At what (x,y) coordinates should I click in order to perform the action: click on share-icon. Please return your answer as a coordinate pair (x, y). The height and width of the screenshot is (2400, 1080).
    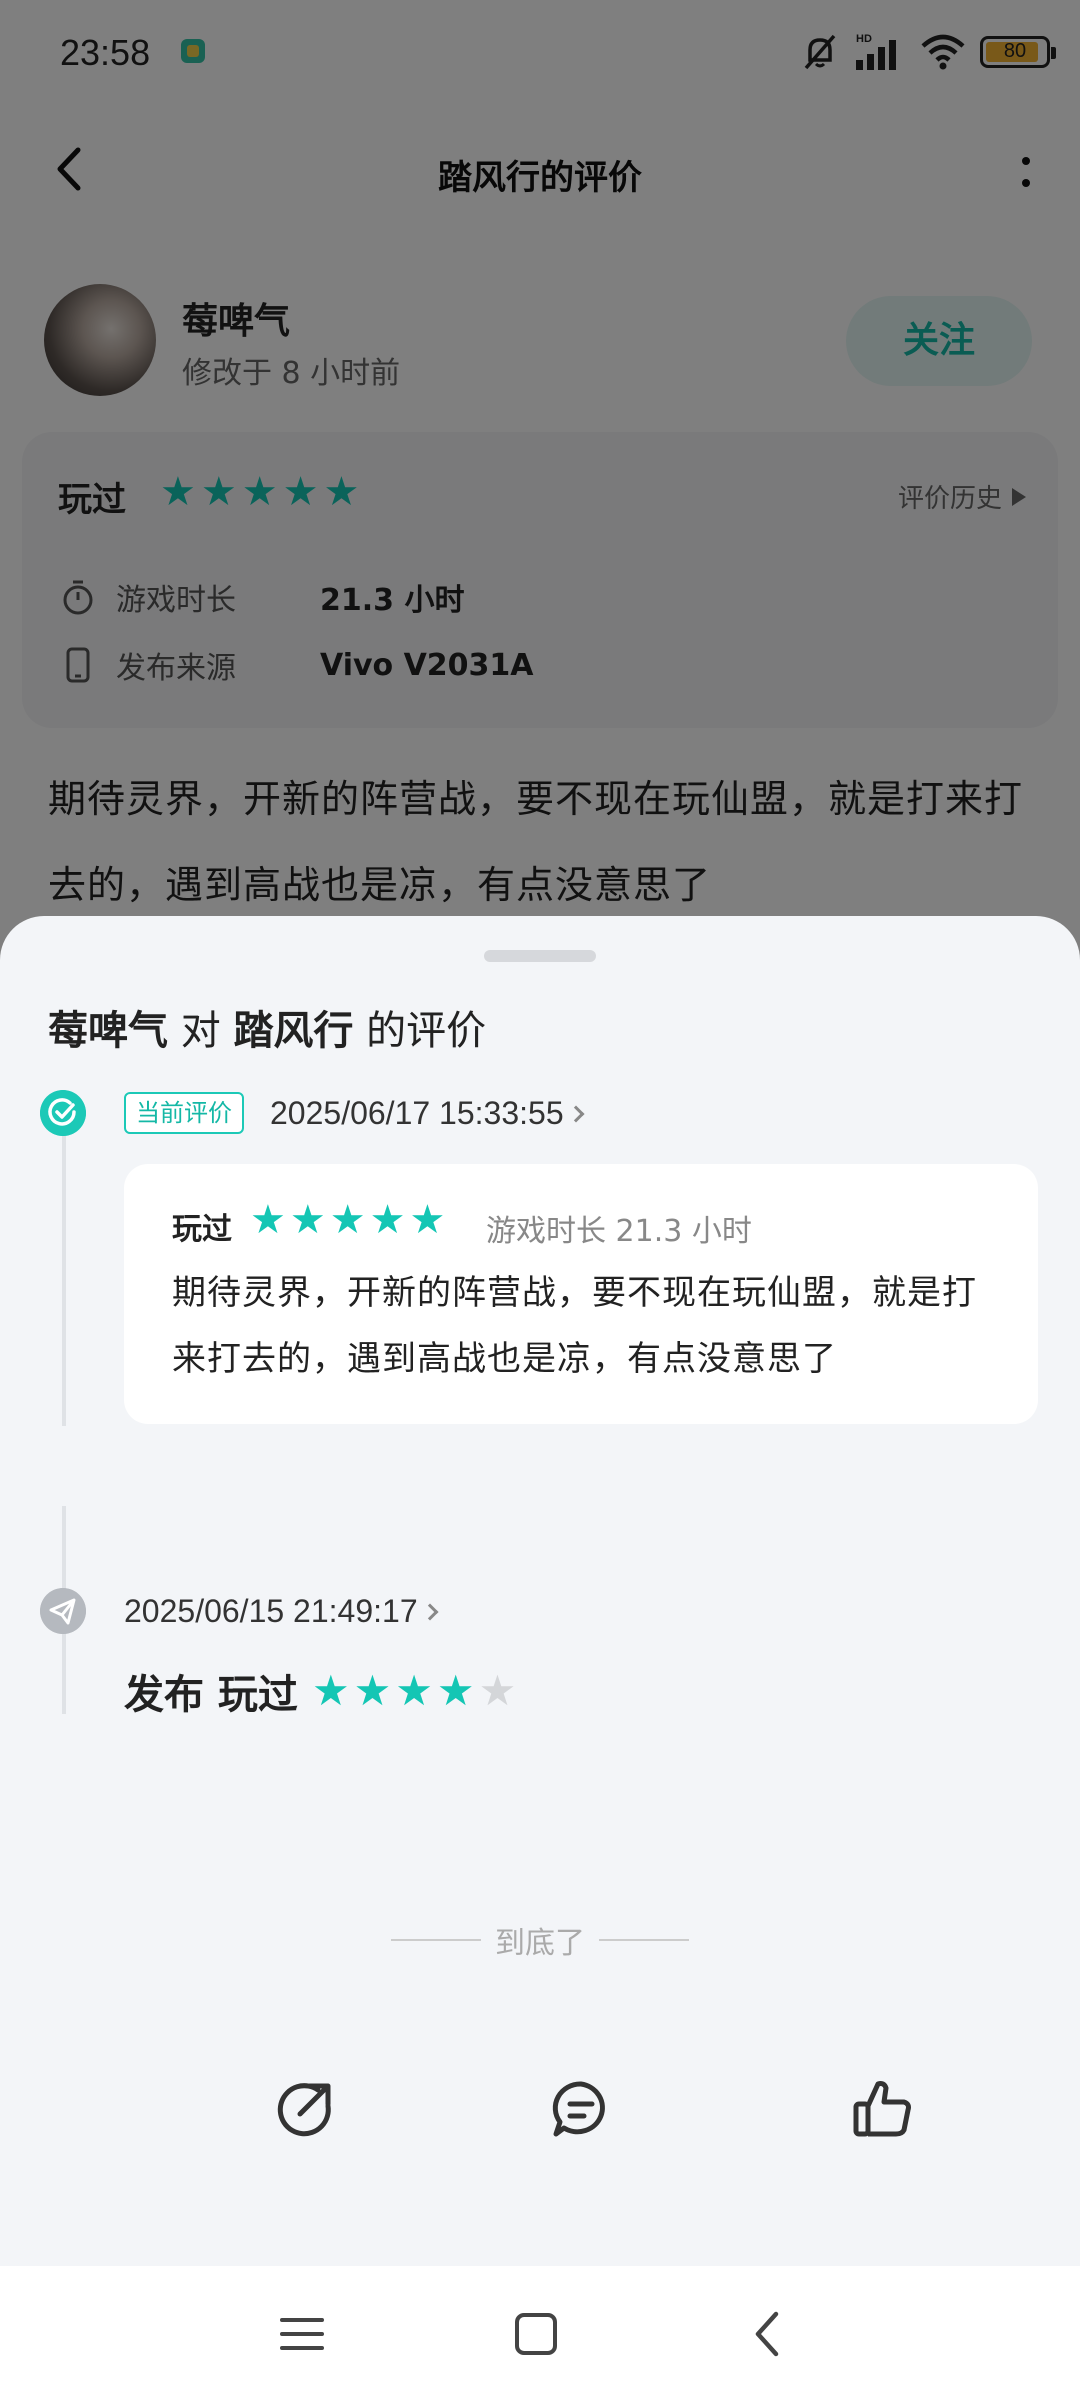
    Looking at the image, I should click on (305, 2109).